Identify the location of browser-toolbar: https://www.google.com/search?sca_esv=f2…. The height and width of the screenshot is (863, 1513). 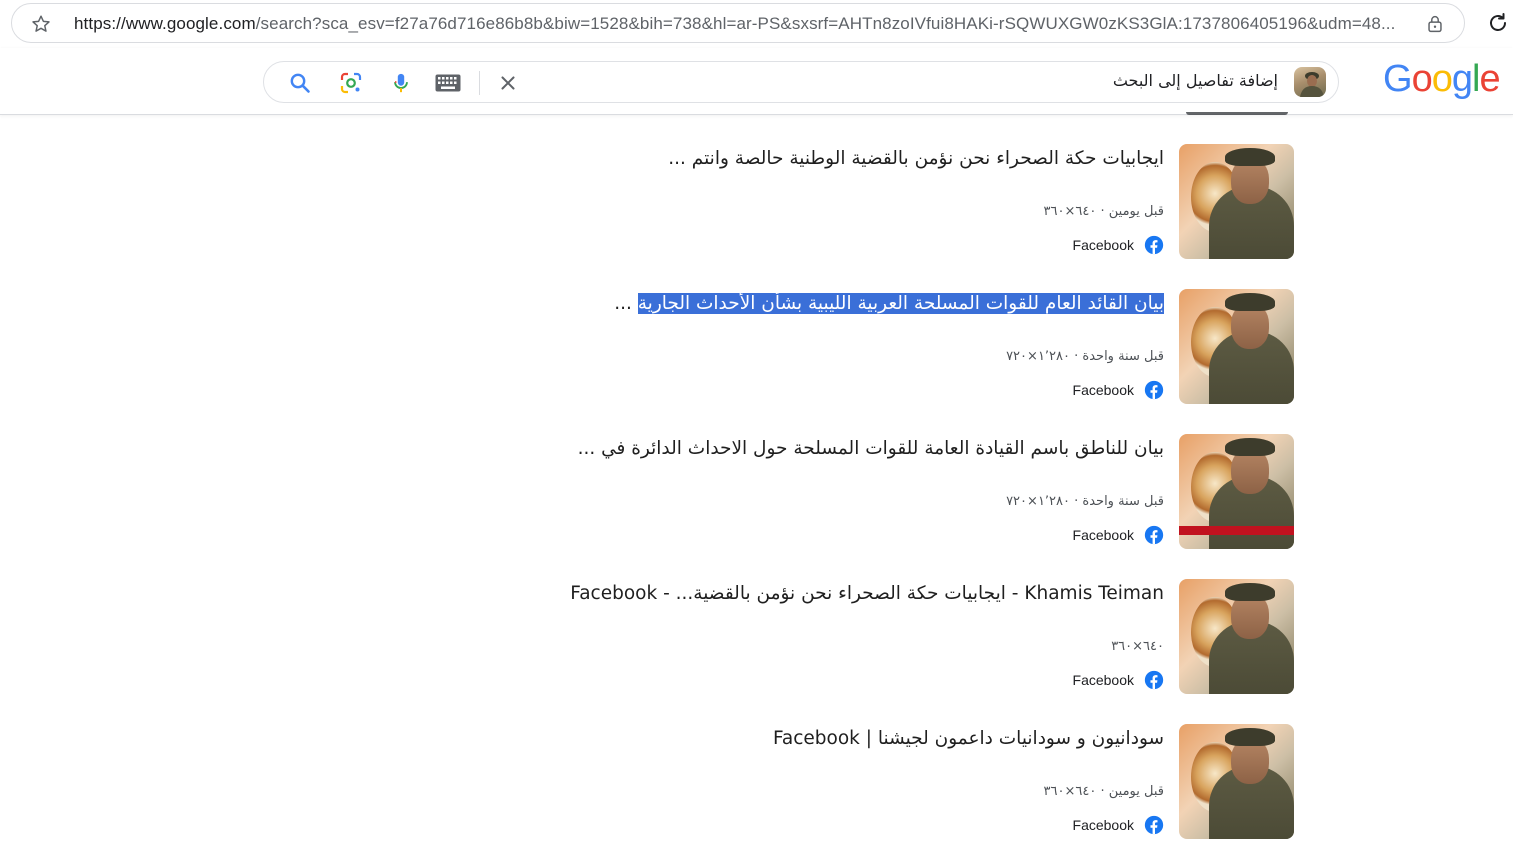
(756, 24).